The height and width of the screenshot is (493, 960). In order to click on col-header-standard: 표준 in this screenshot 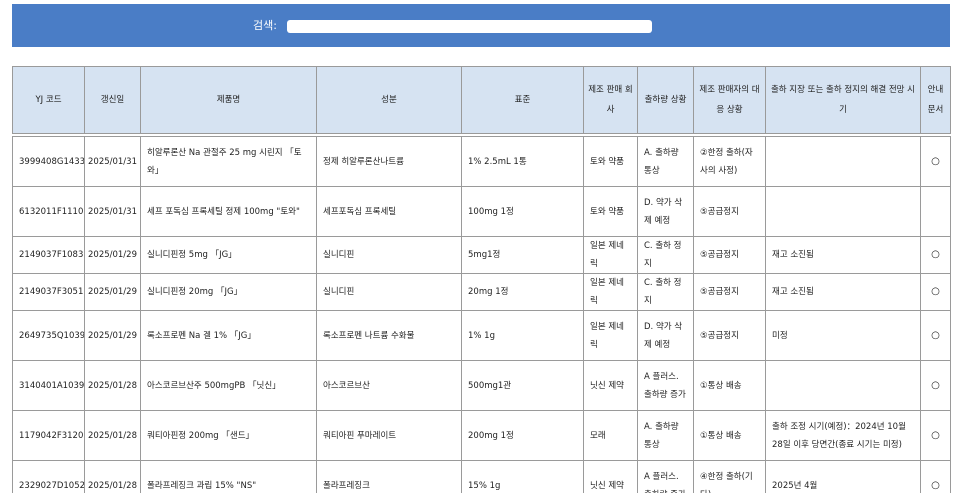, I will do `click(522, 100)`.